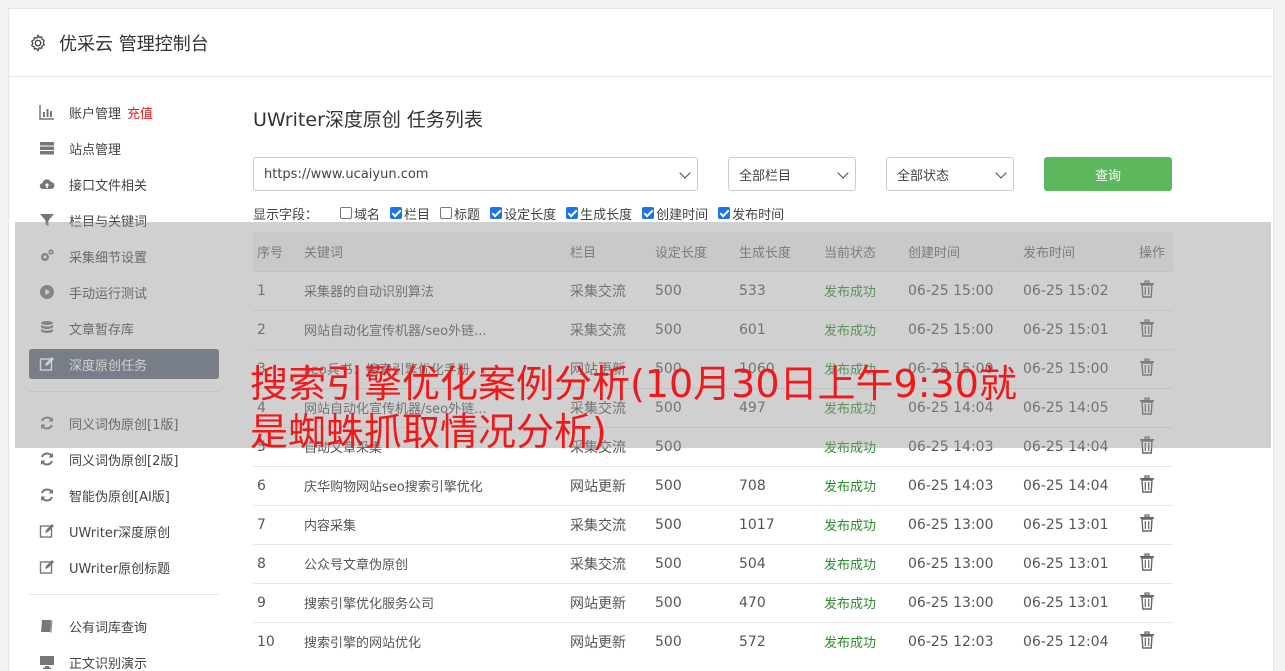 This screenshot has height=671, width=1285. Describe the element at coordinates (777, 602) in the screenshot. I see `row-gen-length: 470` at that location.